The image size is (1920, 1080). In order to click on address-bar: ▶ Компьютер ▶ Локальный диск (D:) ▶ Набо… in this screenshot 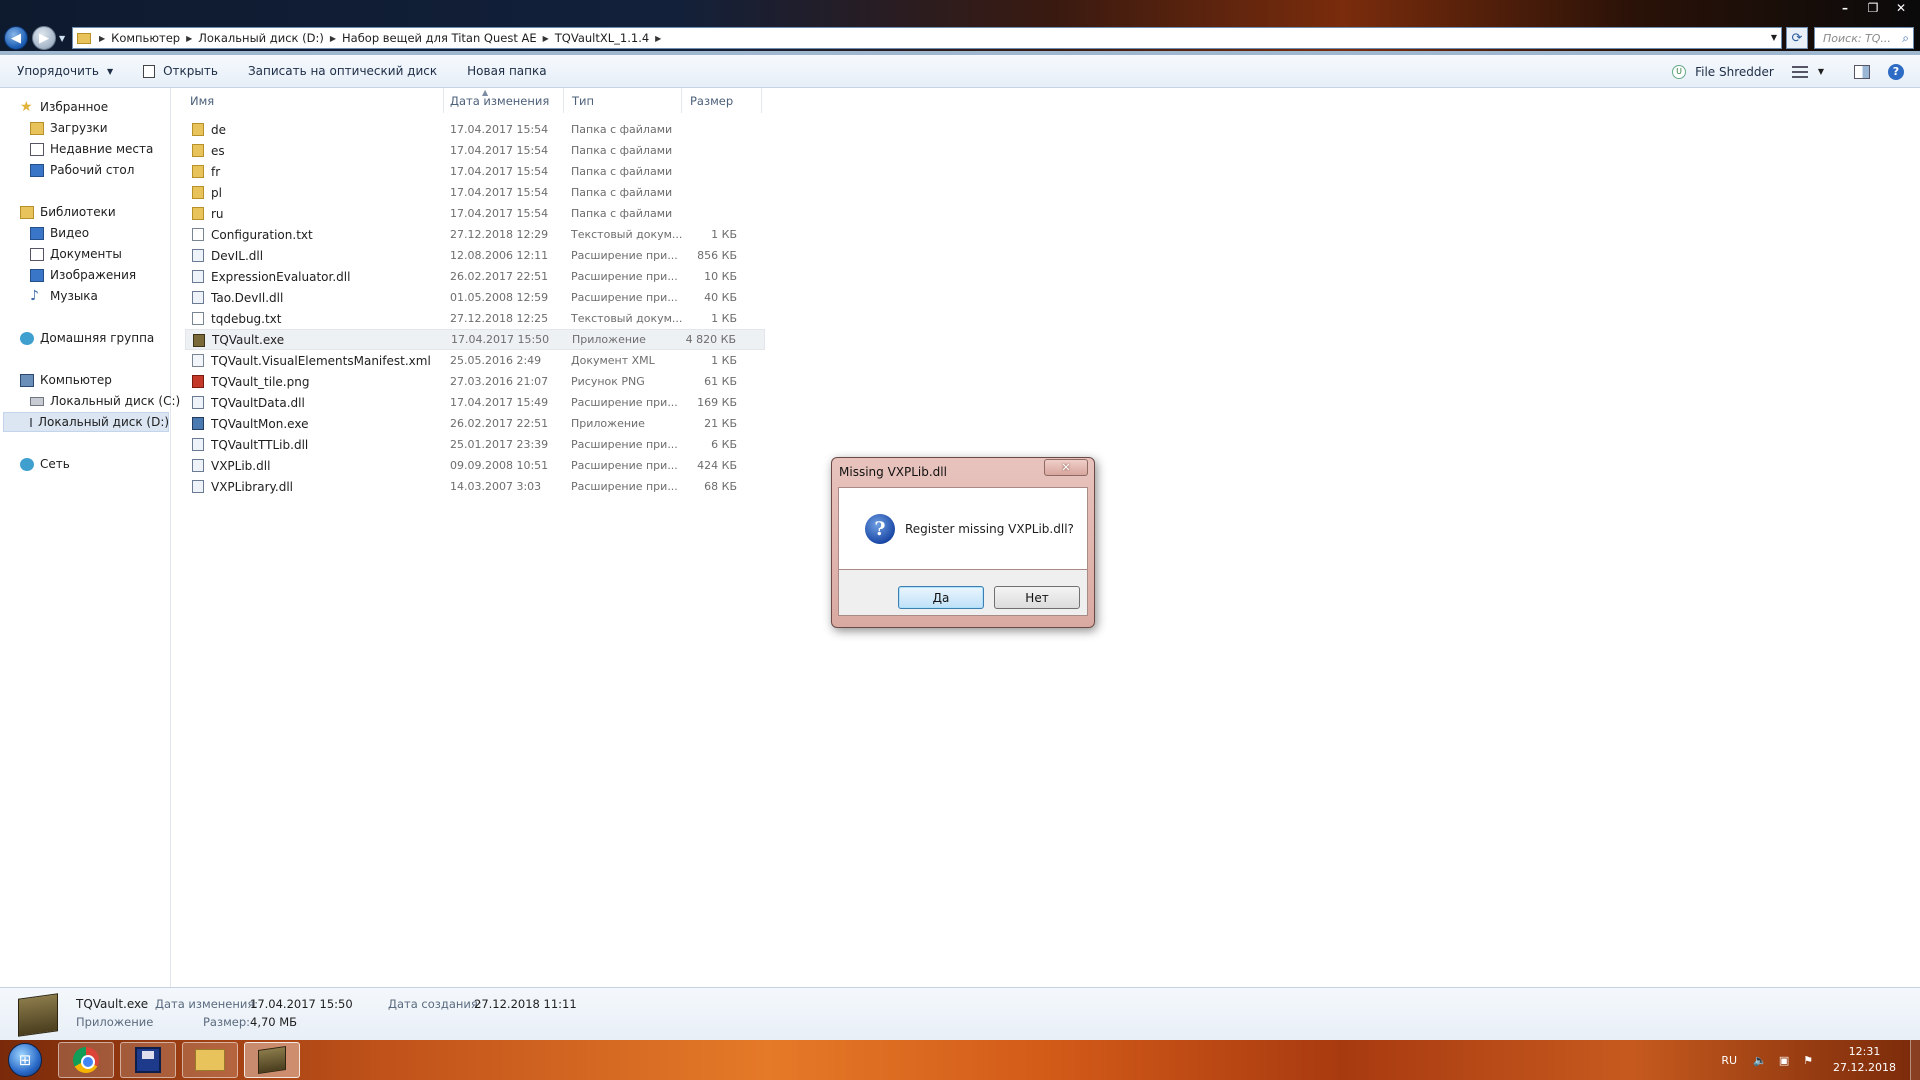, I will do `click(927, 38)`.